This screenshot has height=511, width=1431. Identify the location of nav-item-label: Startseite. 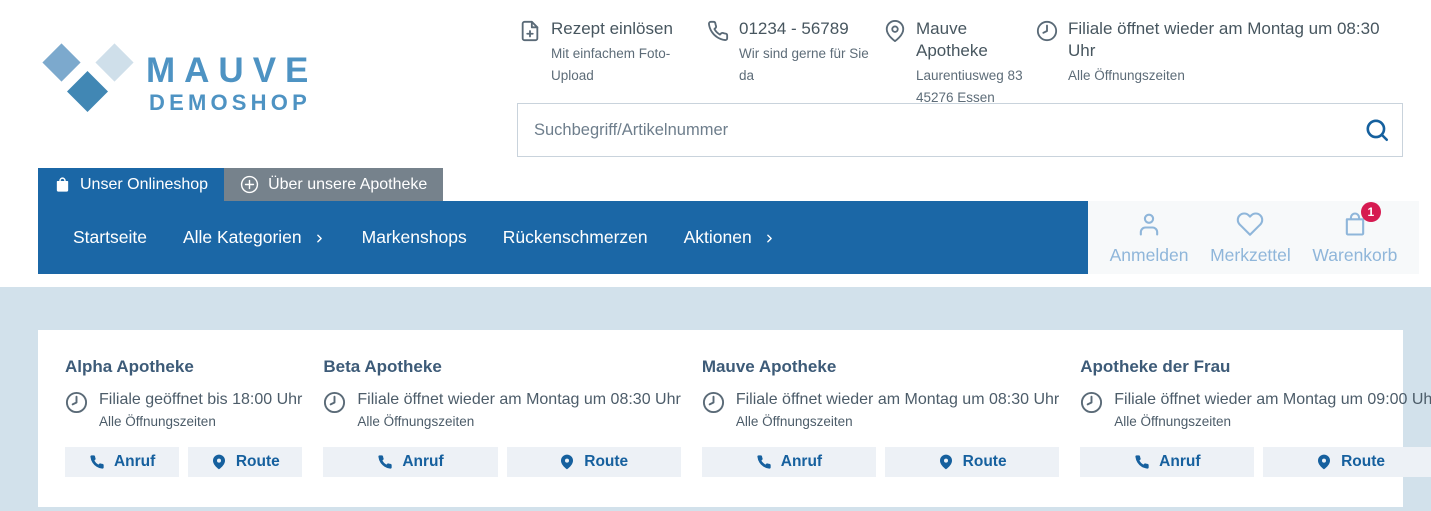
(110, 237).